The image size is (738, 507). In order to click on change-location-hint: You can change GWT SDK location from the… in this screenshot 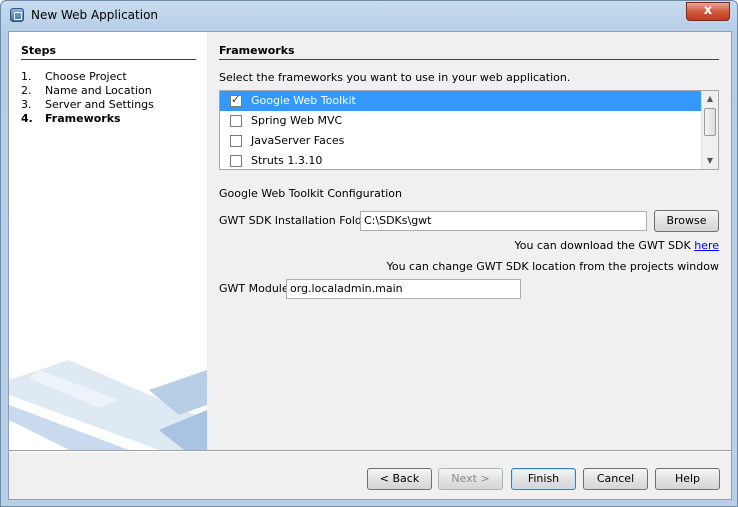, I will do `click(552, 266)`.